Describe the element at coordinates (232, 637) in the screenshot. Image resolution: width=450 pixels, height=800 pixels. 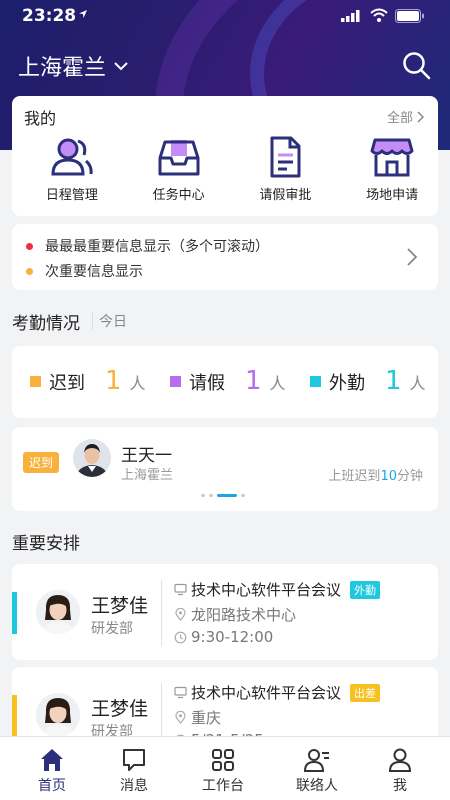
I see `meeting-time: 9:30-12:00` at that location.